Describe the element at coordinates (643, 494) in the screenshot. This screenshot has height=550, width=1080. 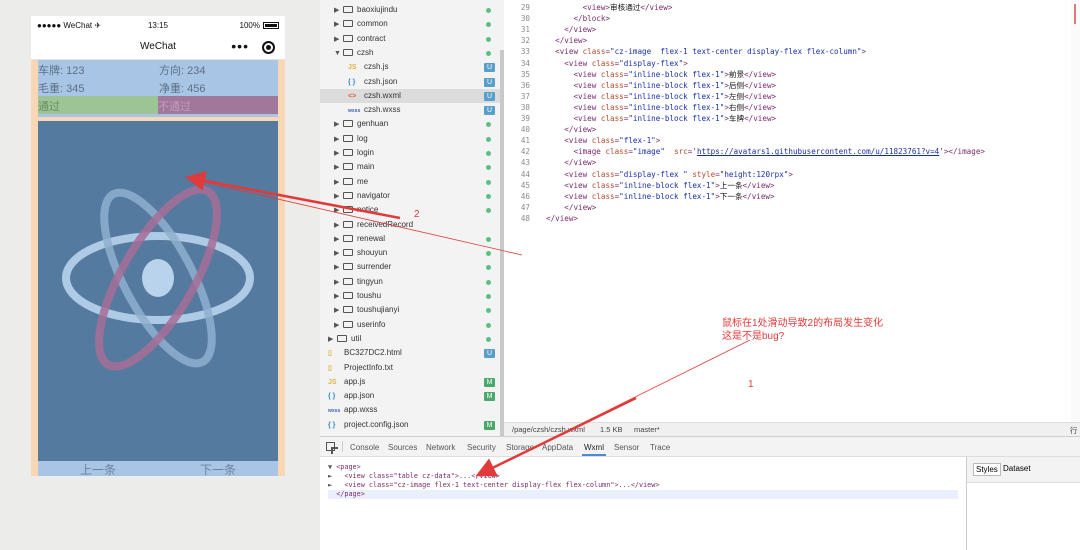
I see `dom-node: </page>` at that location.